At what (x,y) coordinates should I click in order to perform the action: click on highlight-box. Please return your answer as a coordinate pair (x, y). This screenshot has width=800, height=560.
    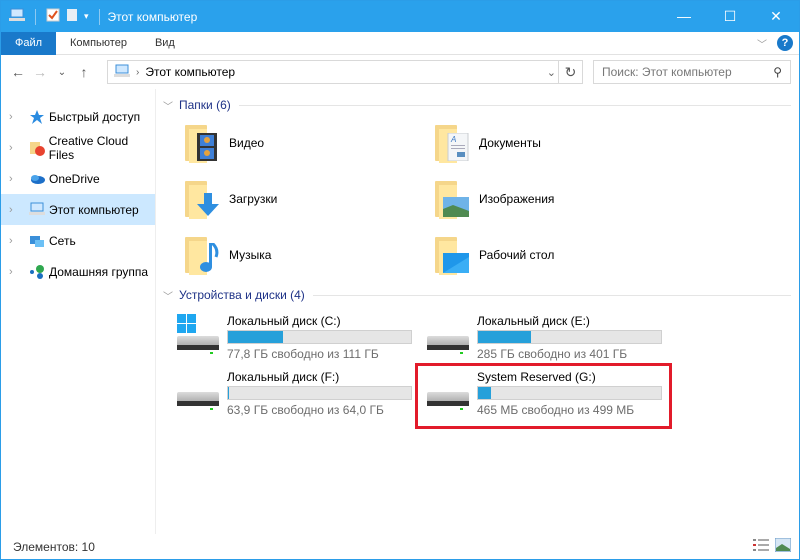
    Looking at the image, I should click on (543, 396).